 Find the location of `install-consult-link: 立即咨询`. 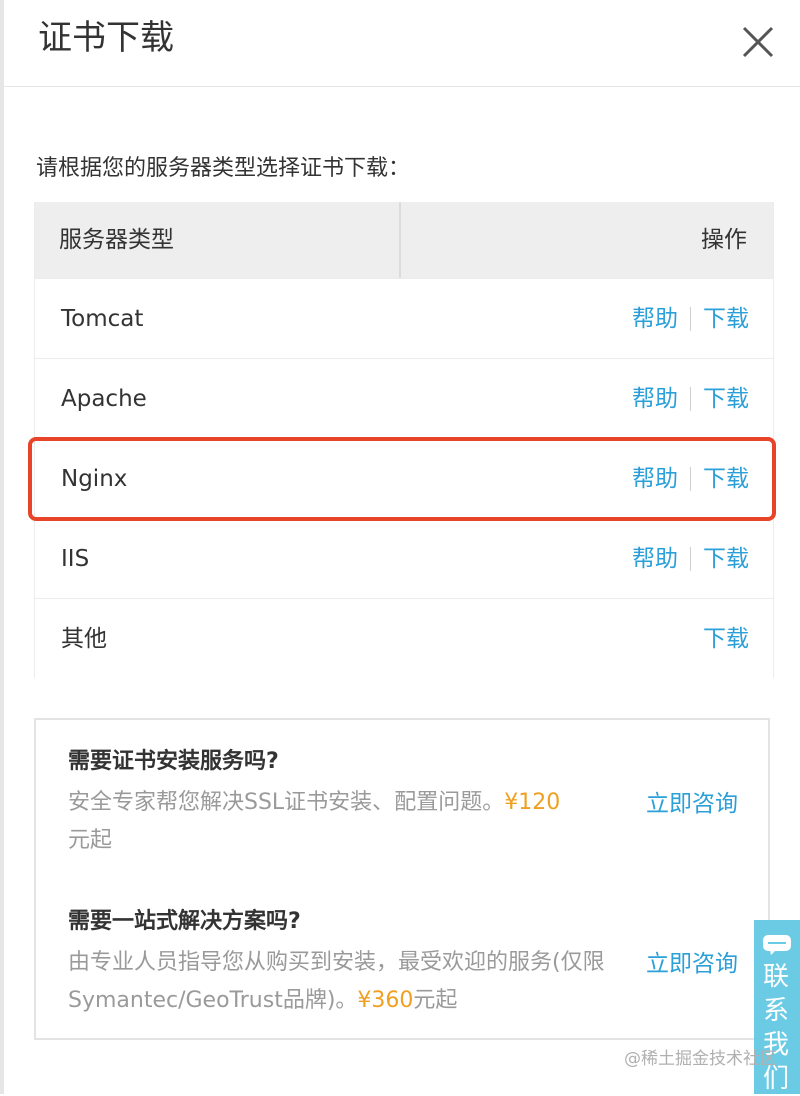

install-consult-link: 立即咨询 is located at coordinates (692, 804).